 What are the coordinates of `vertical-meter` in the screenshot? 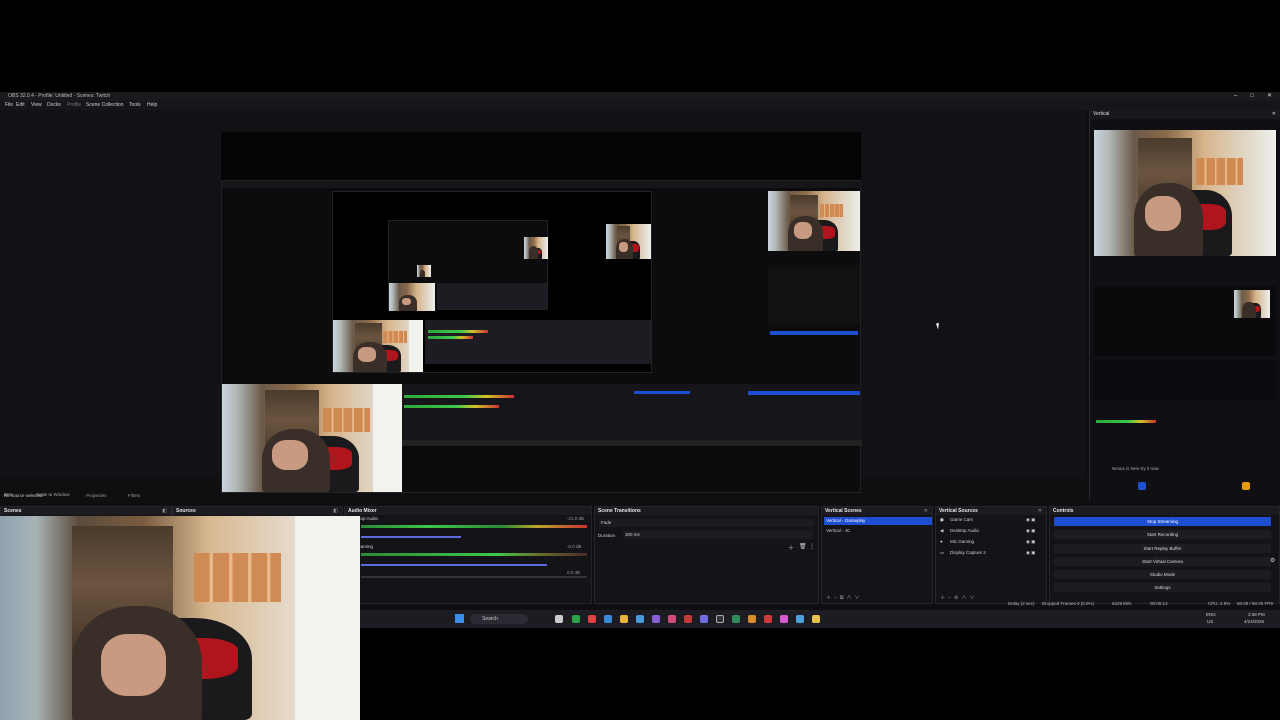 It's located at (1126, 421).